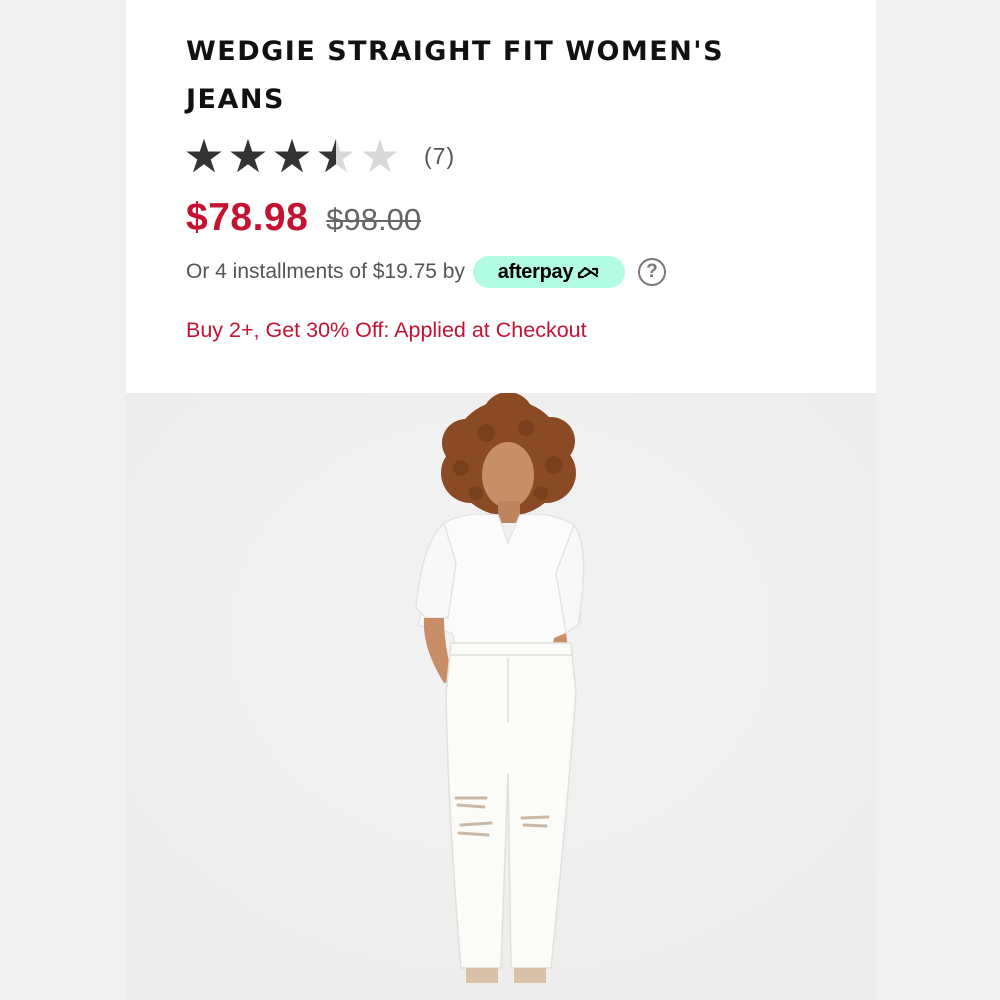 The image size is (1000, 1000). I want to click on right-margin, so click(938, 500).